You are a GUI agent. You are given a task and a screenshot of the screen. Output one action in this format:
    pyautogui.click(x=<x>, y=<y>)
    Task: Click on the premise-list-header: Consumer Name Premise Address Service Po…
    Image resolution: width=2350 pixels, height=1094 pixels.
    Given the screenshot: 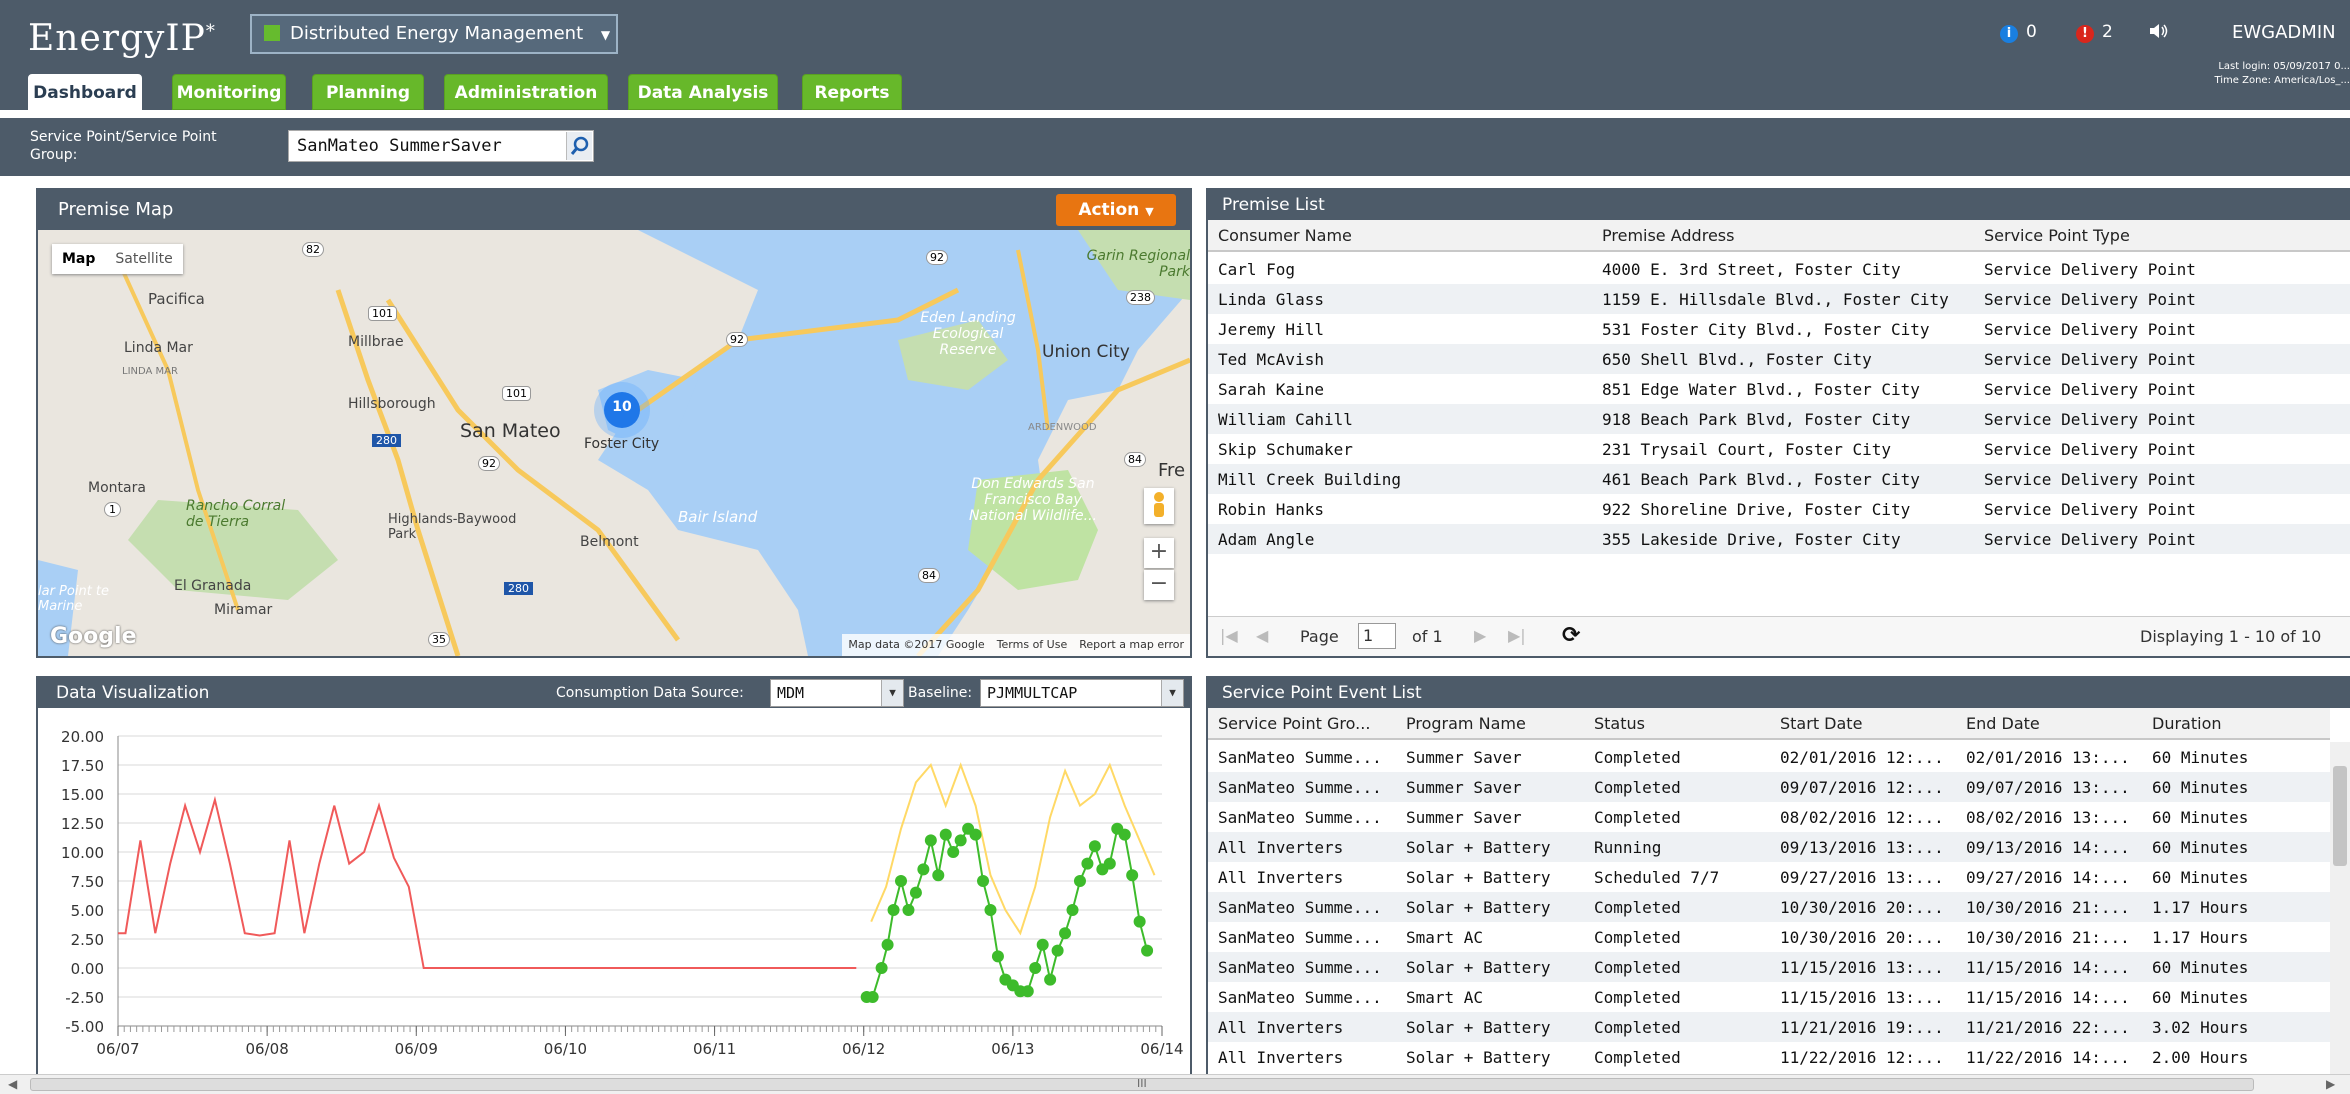 What is the action you would take?
    pyautogui.click(x=1779, y=236)
    